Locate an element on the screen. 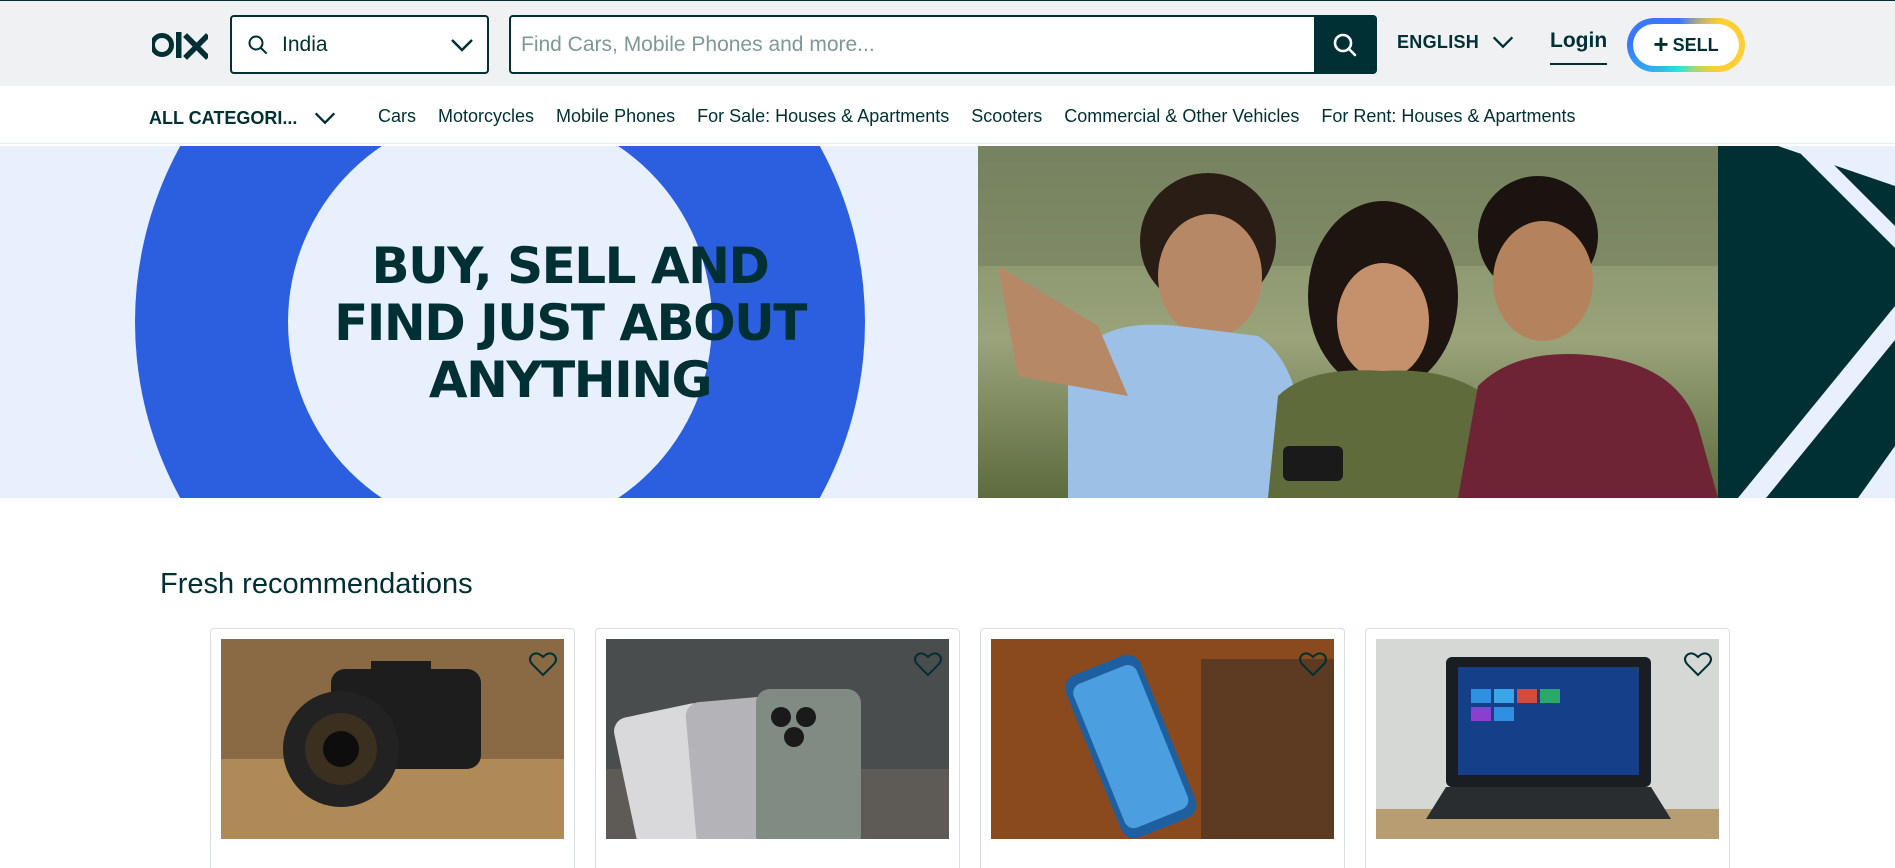  top-header: India ENGLISH Login + SELL is located at coordinates (947, 43).